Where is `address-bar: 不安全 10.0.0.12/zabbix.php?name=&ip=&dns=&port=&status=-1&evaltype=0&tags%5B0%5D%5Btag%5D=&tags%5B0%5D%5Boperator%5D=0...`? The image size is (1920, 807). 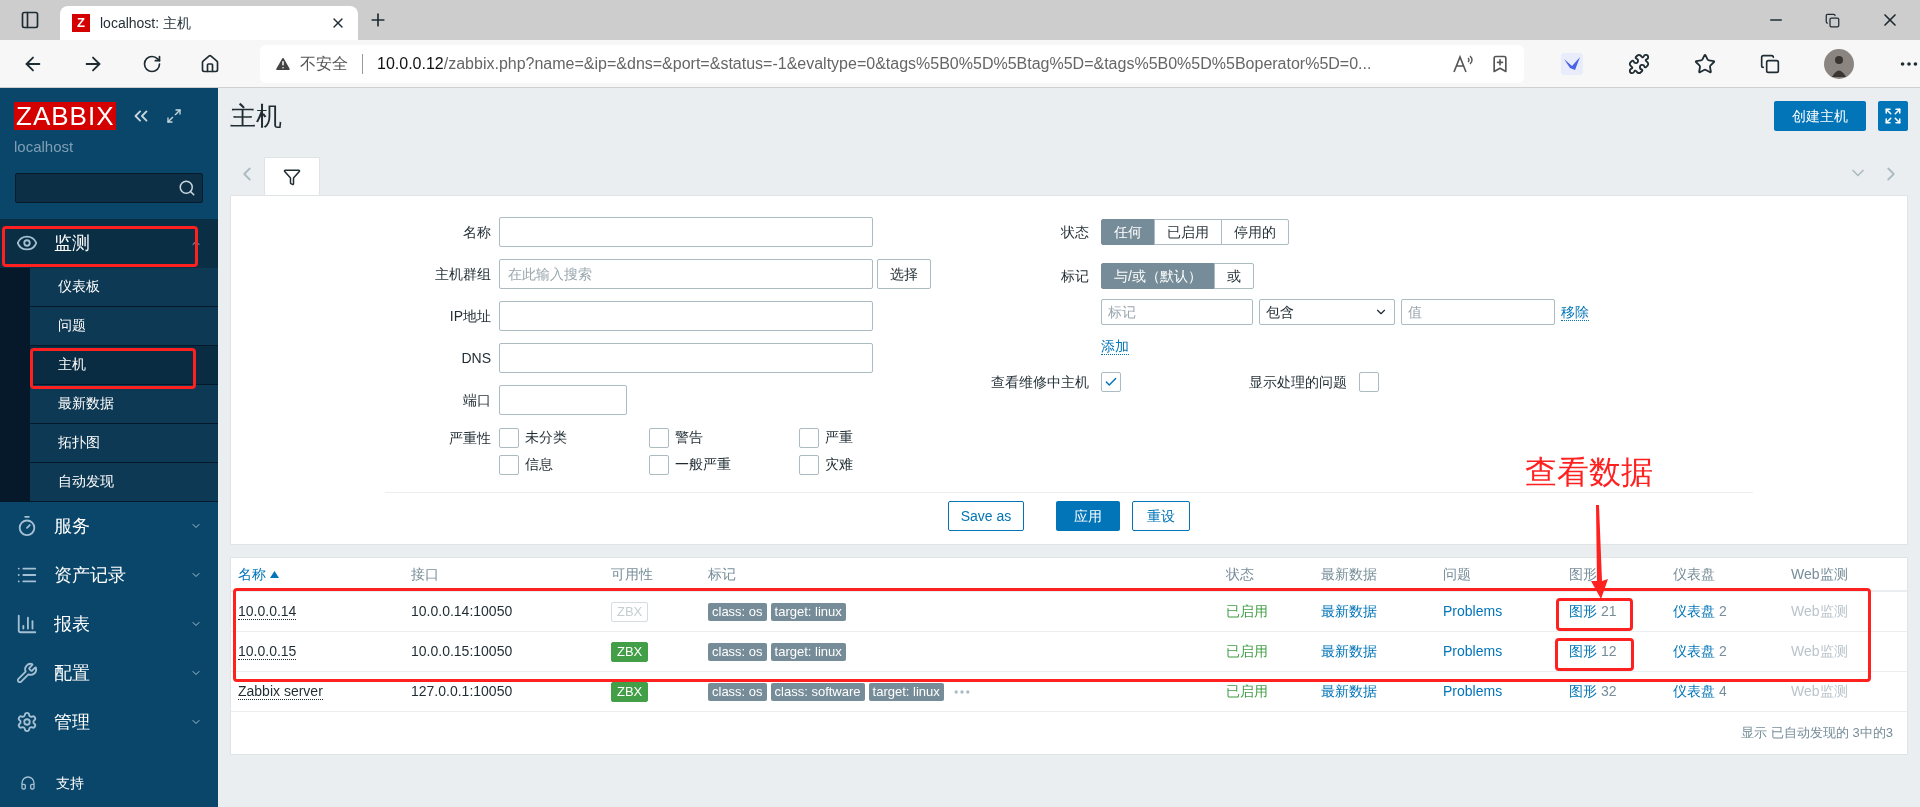
address-bar: 不安全 10.0.0.12/zabbix.php?name=&ip=&dns=&port=&status=-1&evaltype=0&tags%5B0%5D%5Btag%5D=&tags%5B0%5D%5Boperator%5D=0... is located at coordinates (892, 63).